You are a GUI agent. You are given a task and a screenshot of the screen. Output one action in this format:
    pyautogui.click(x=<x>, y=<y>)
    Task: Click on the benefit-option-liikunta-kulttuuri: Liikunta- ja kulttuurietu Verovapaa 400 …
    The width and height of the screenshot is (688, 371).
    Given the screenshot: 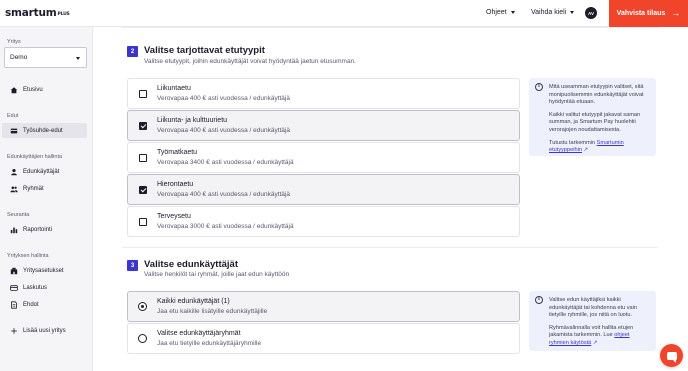 What is the action you would take?
    pyautogui.click(x=323, y=125)
    